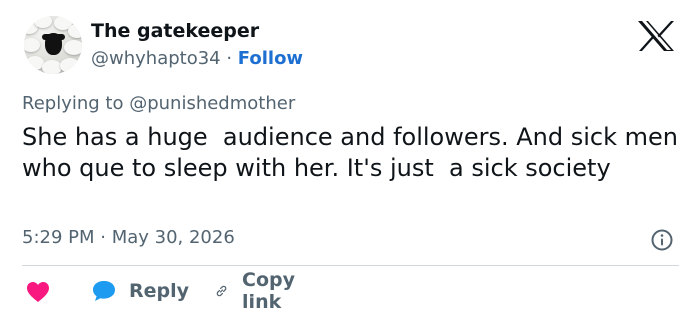 Image resolution: width=700 pixels, height=318 pixels. I want to click on author-handle: @whyhapto34, so click(156, 58).